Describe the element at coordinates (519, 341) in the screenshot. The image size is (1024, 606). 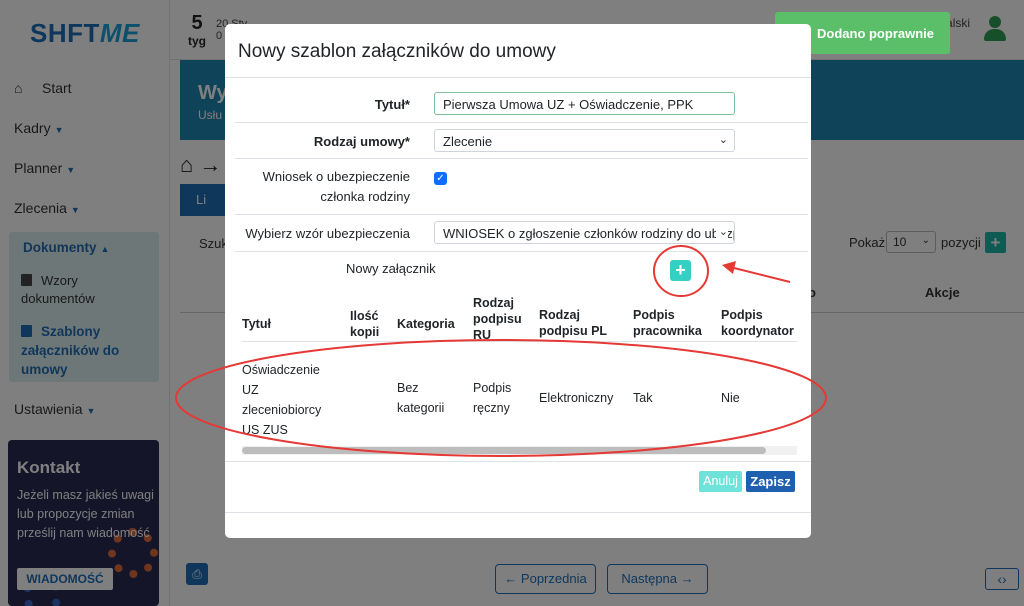
I see `table-header-divider` at that location.